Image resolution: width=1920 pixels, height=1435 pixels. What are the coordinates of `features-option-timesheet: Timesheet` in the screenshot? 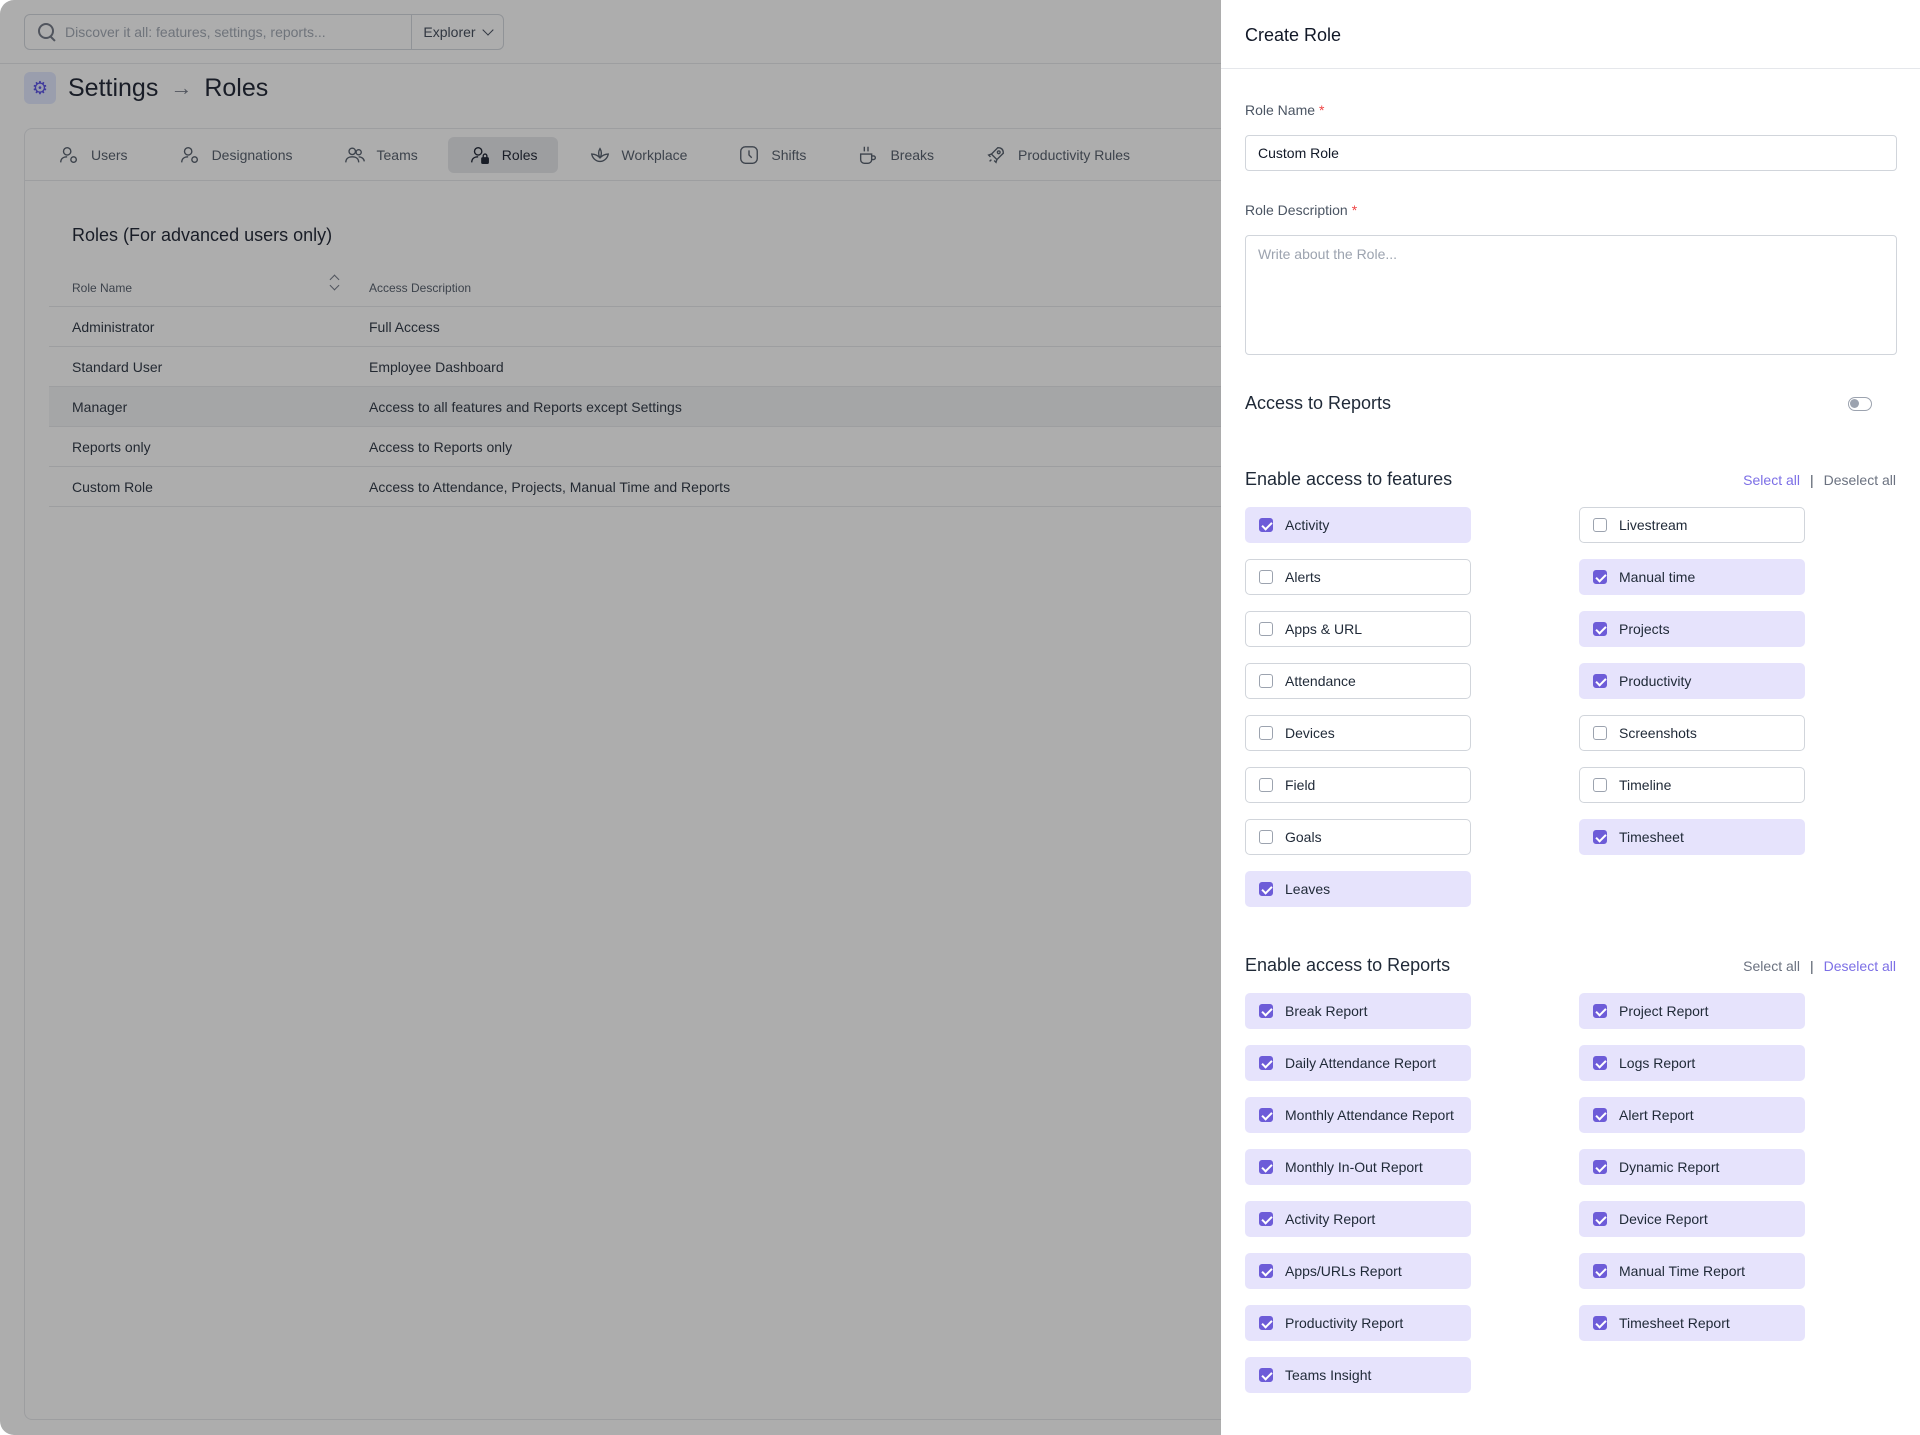 It's located at (1692, 837).